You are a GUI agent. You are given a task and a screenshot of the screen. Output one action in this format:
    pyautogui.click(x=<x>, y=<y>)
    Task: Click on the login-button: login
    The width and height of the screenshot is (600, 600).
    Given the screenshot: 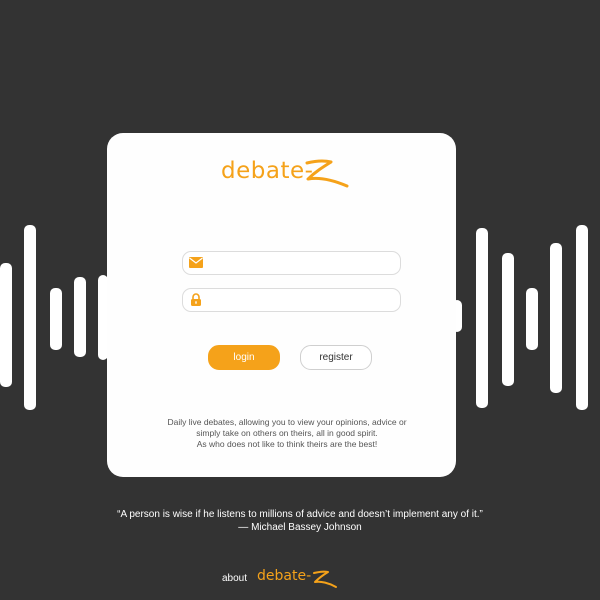 What is the action you would take?
    pyautogui.click(x=244, y=357)
    